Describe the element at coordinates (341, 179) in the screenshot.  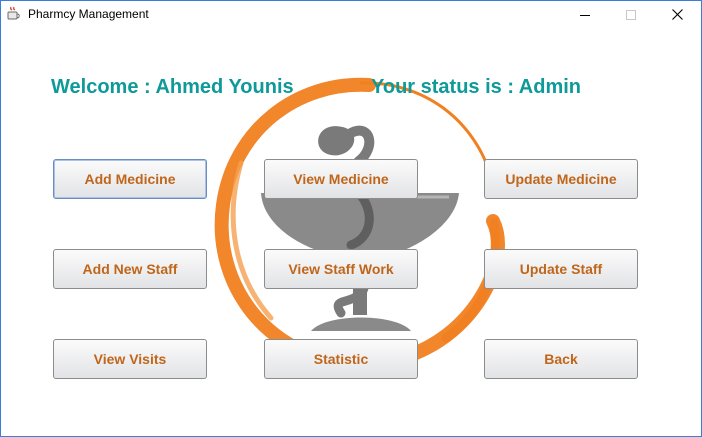
I see `view-medicine-button: View Medicine` at that location.